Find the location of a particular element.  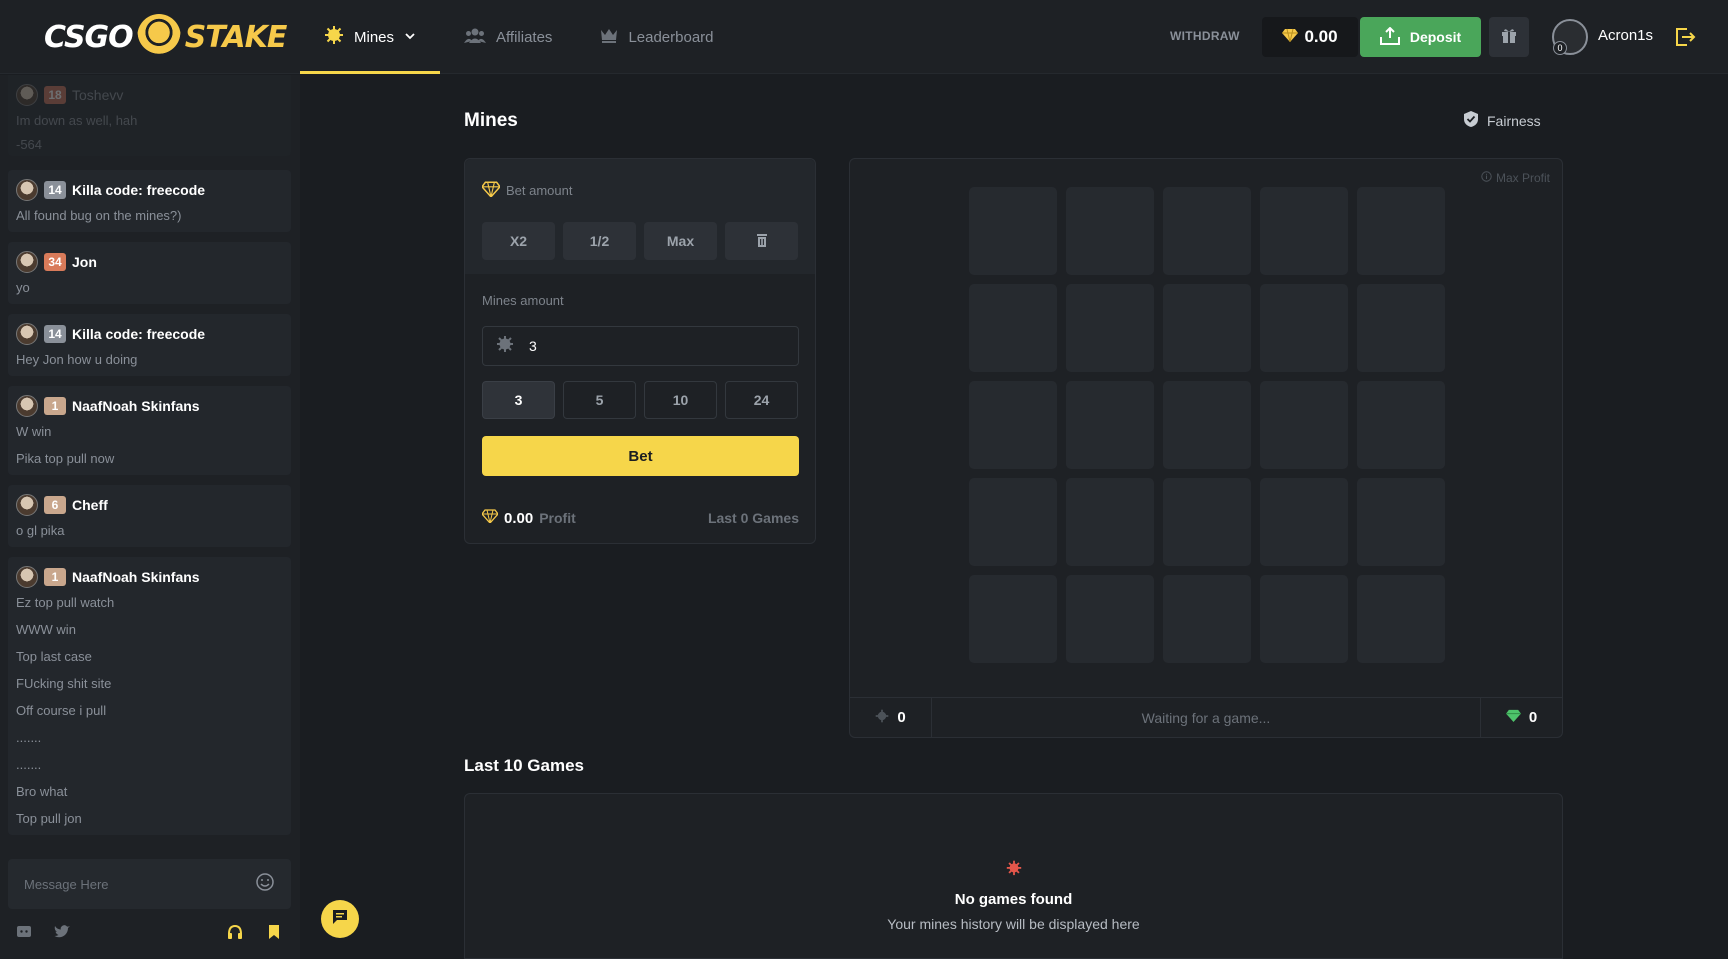

history-title: Last 10 Games is located at coordinates (524, 765).